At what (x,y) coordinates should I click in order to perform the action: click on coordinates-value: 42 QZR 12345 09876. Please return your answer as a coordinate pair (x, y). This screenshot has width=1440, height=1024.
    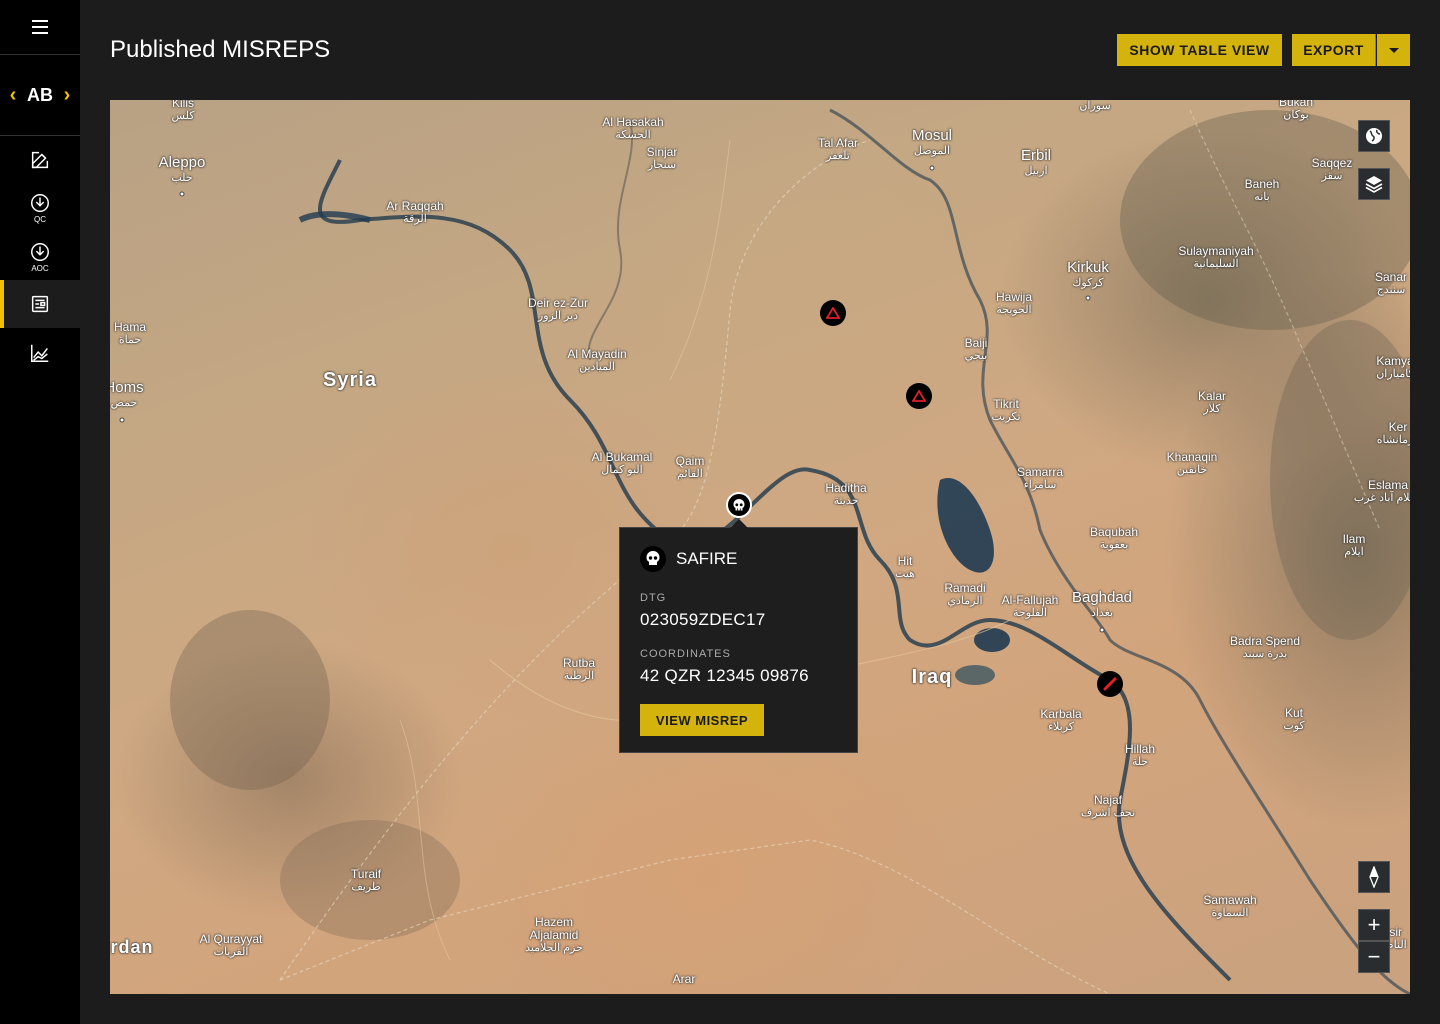
    Looking at the image, I should click on (724, 675).